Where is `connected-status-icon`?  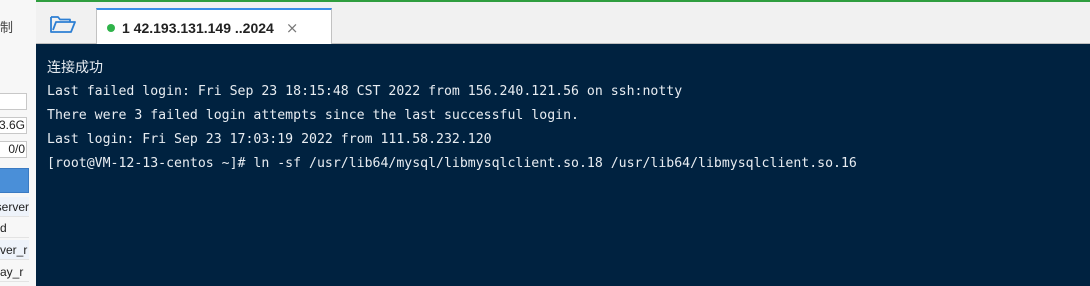
connected-status-icon is located at coordinates (111, 27).